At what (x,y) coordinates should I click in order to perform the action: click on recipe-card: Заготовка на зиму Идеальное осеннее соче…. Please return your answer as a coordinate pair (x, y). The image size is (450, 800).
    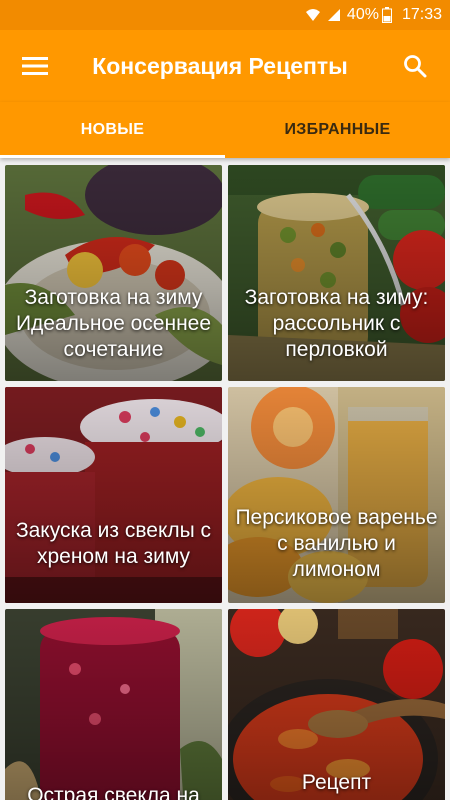
    Looking at the image, I should click on (113, 273).